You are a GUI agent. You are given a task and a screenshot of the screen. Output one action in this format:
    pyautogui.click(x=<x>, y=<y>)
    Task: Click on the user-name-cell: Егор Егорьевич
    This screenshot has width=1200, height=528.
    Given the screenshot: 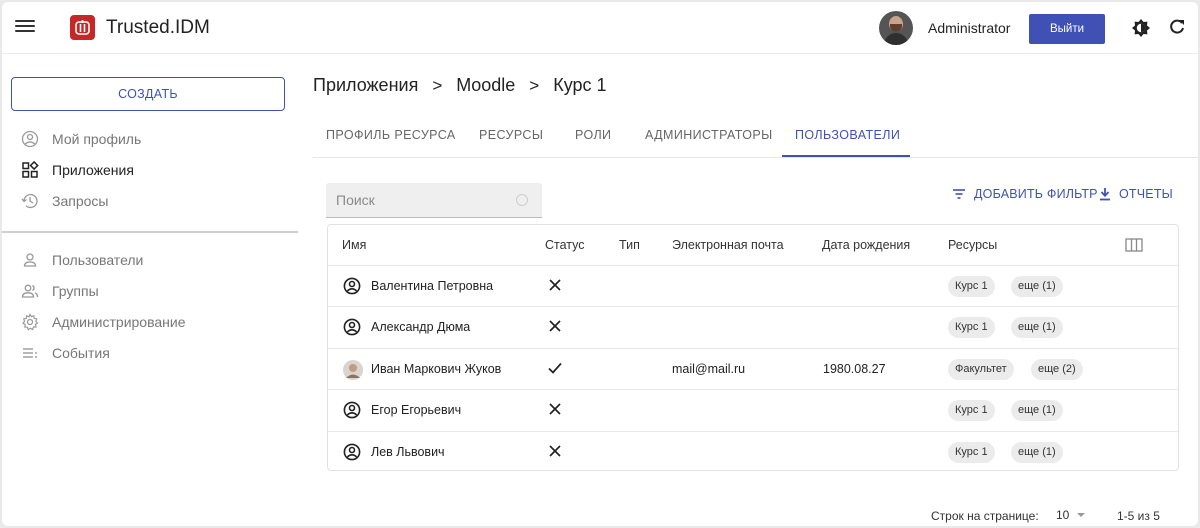 What is the action you would take?
    pyautogui.click(x=416, y=410)
    